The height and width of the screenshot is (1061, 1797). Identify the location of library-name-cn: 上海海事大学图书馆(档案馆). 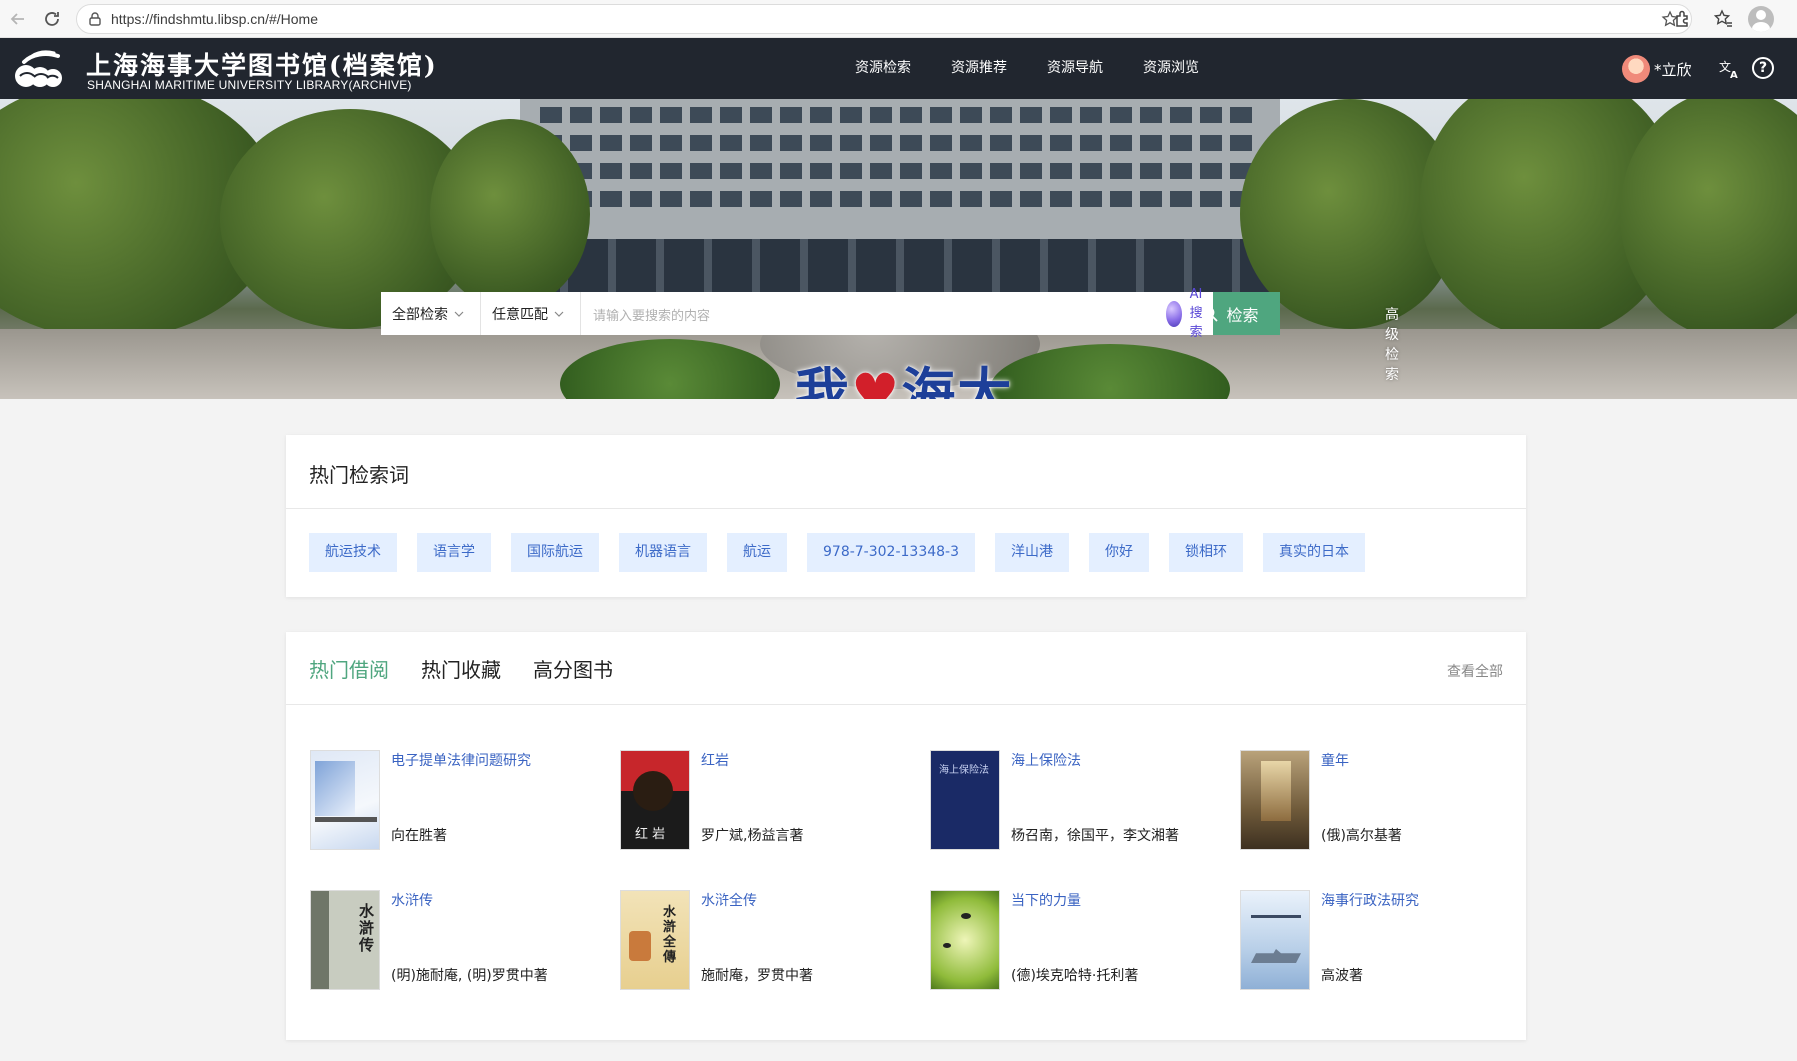
(262, 64).